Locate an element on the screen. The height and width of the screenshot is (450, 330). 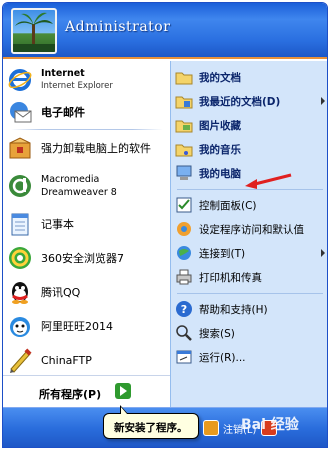
recent-item-chinaftp: ChinaFTP is located at coordinates (87, 360).